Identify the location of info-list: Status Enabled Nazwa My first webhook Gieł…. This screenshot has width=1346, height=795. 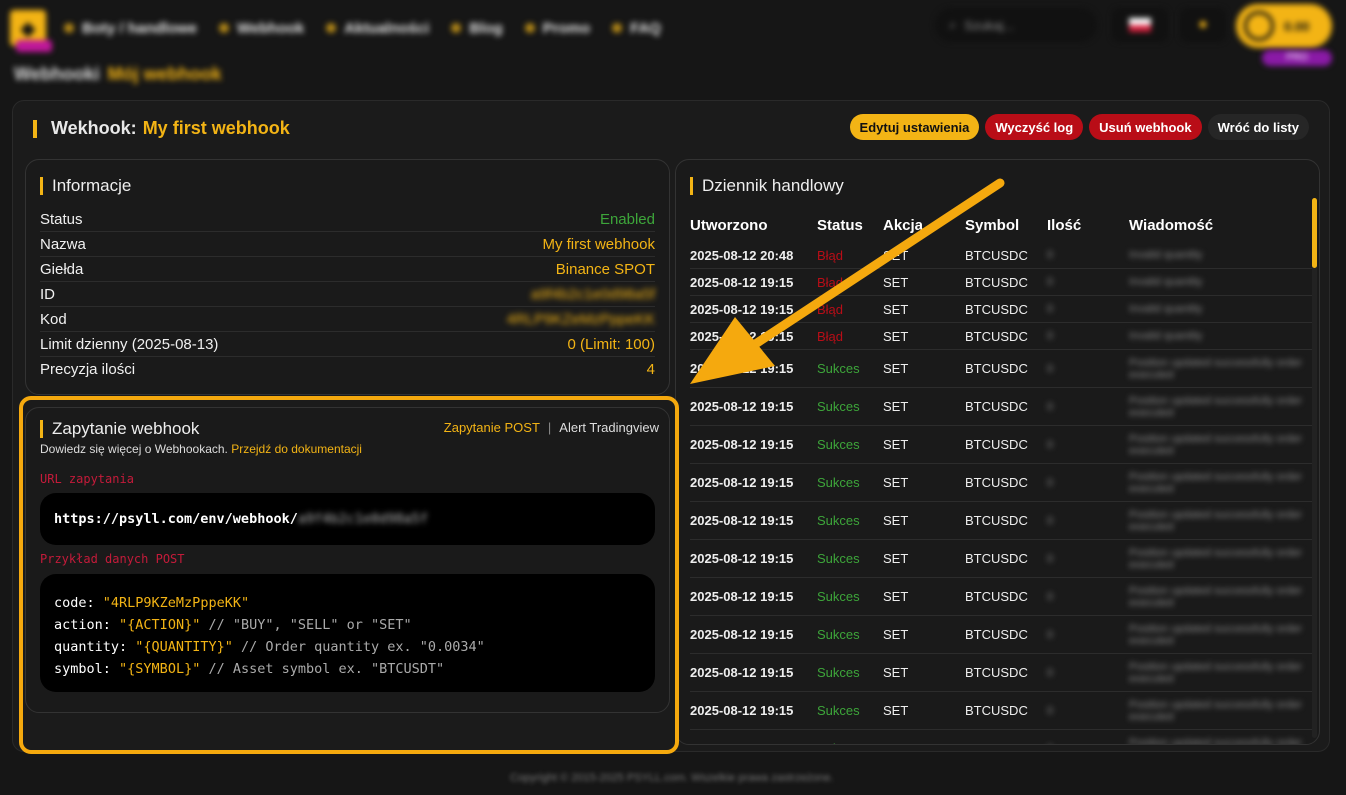
(347, 294).